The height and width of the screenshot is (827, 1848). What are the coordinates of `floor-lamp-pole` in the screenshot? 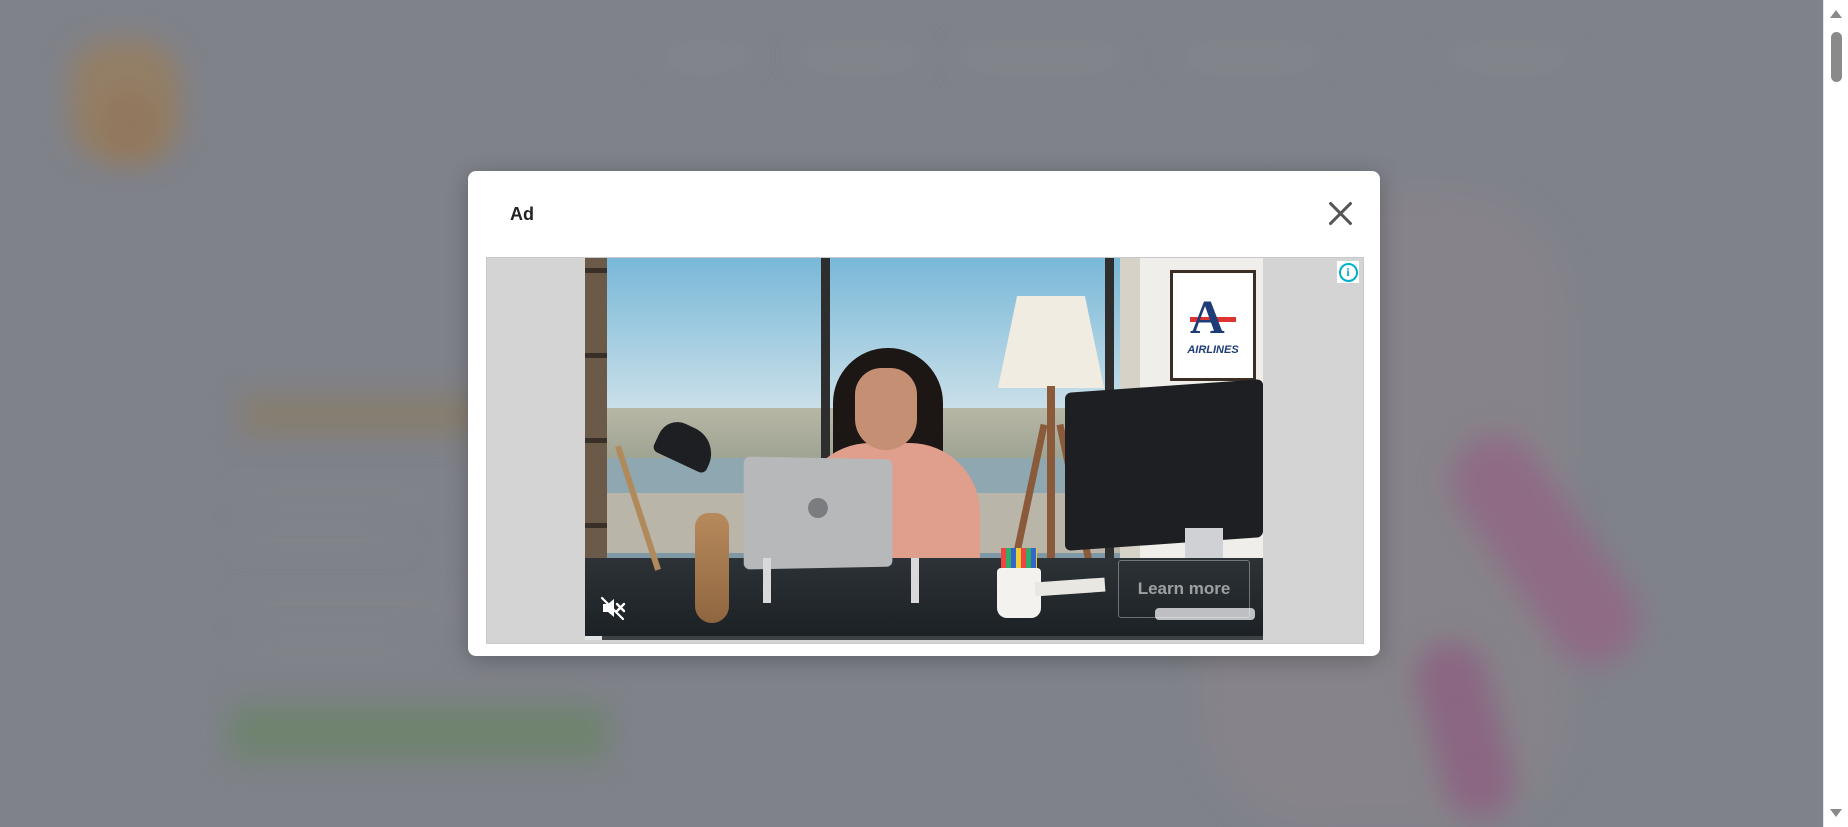 It's located at (1051, 476).